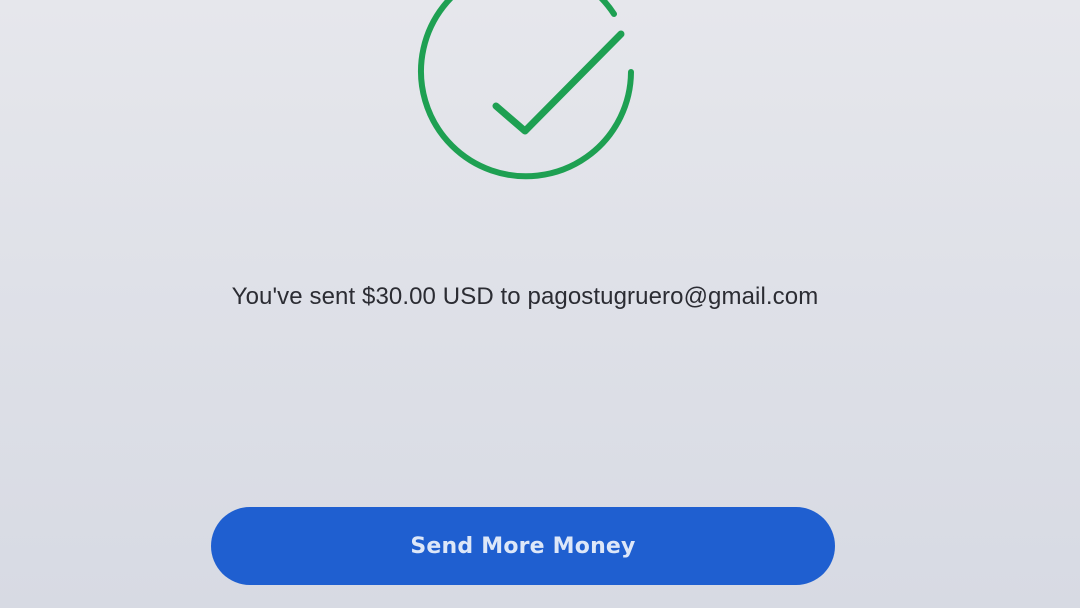  What do you see at coordinates (523, 546) in the screenshot?
I see `send-more-money-button: Send More Money` at bounding box center [523, 546].